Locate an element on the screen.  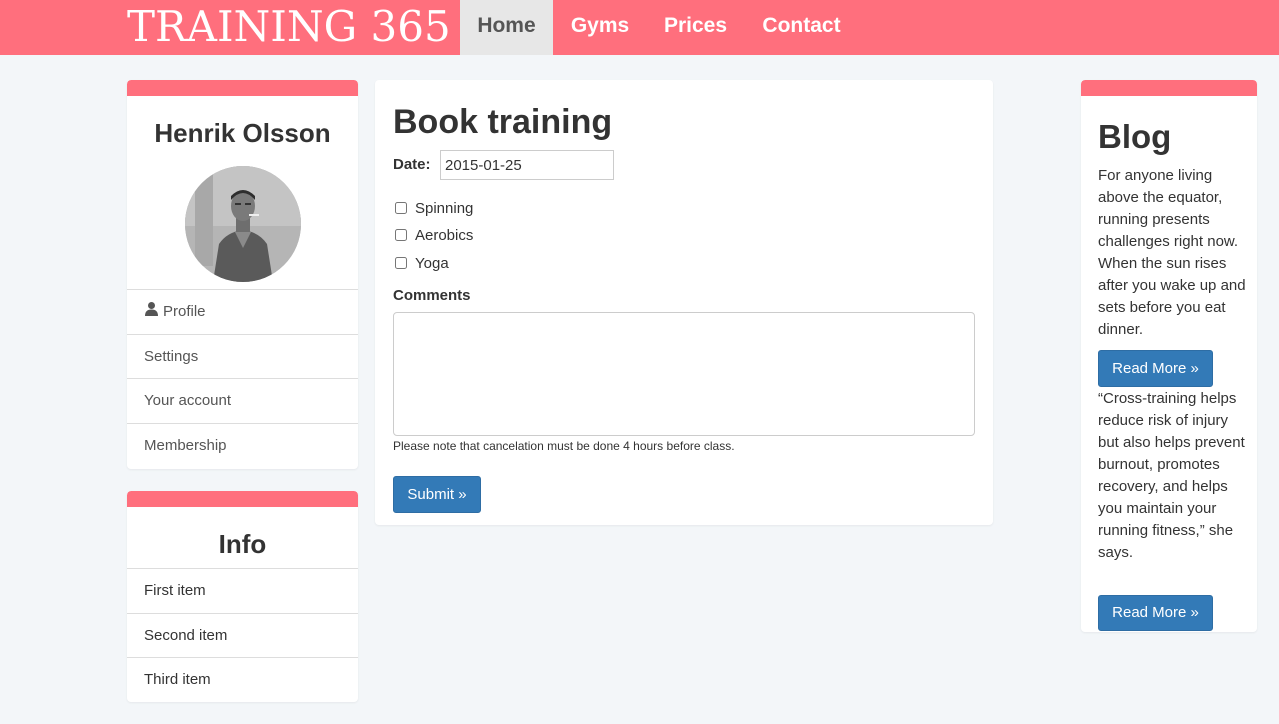
user-icon is located at coordinates (151, 312).